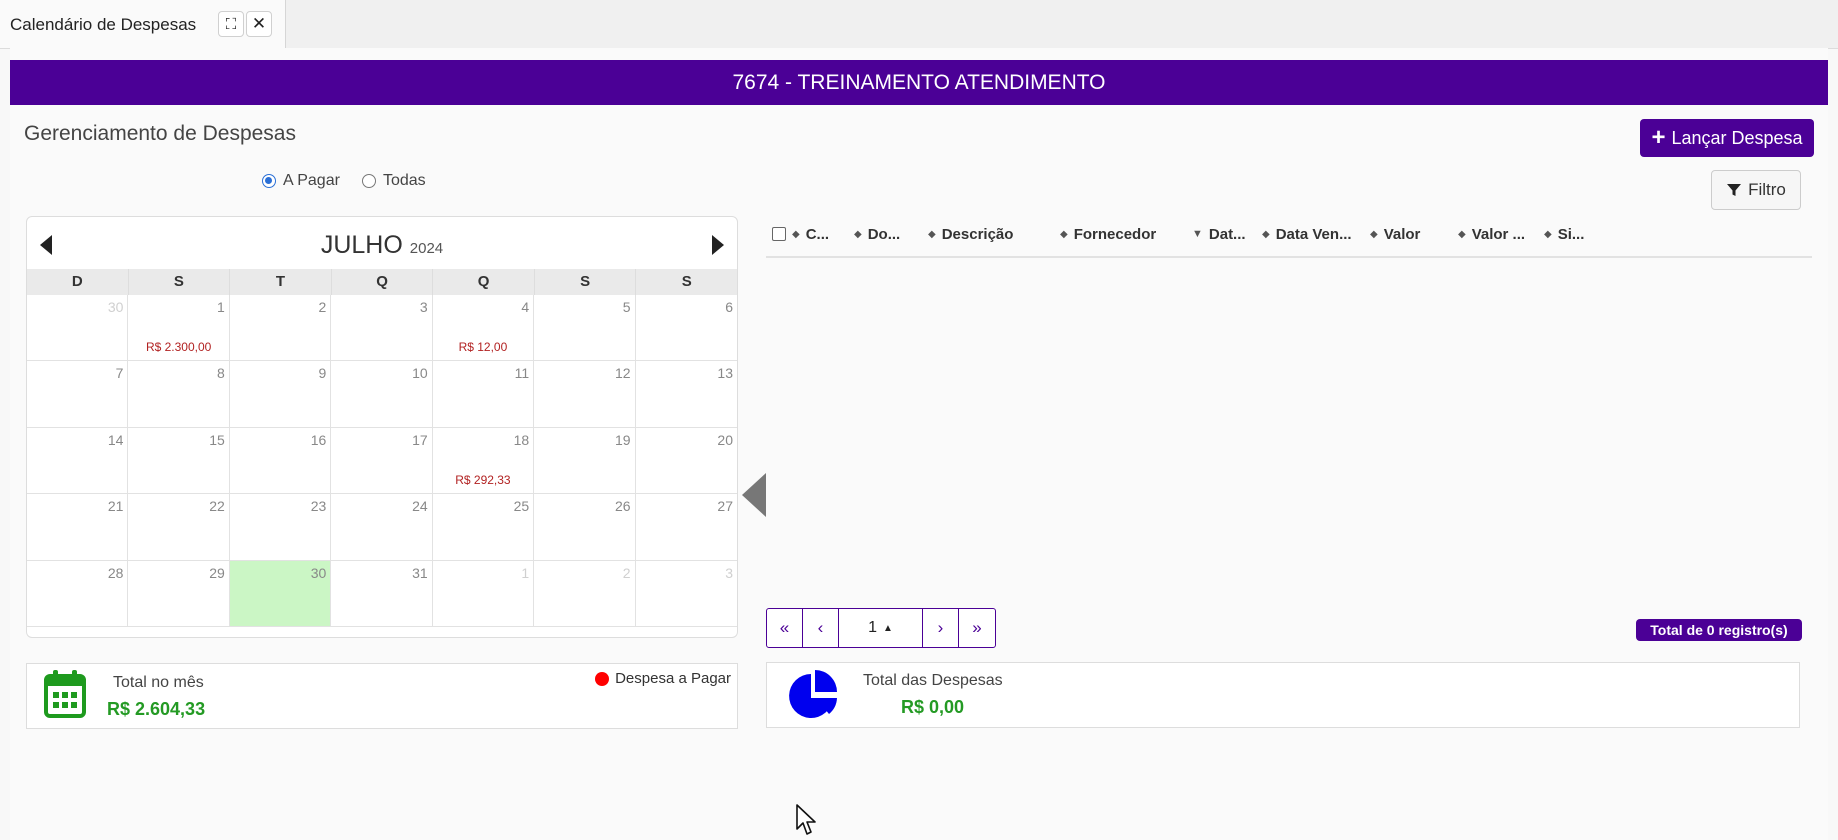 The width and height of the screenshot is (1838, 840). What do you see at coordinates (970, 234) in the screenshot?
I see `column-header: ◆ Descrição` at bounding box center [970, 234].